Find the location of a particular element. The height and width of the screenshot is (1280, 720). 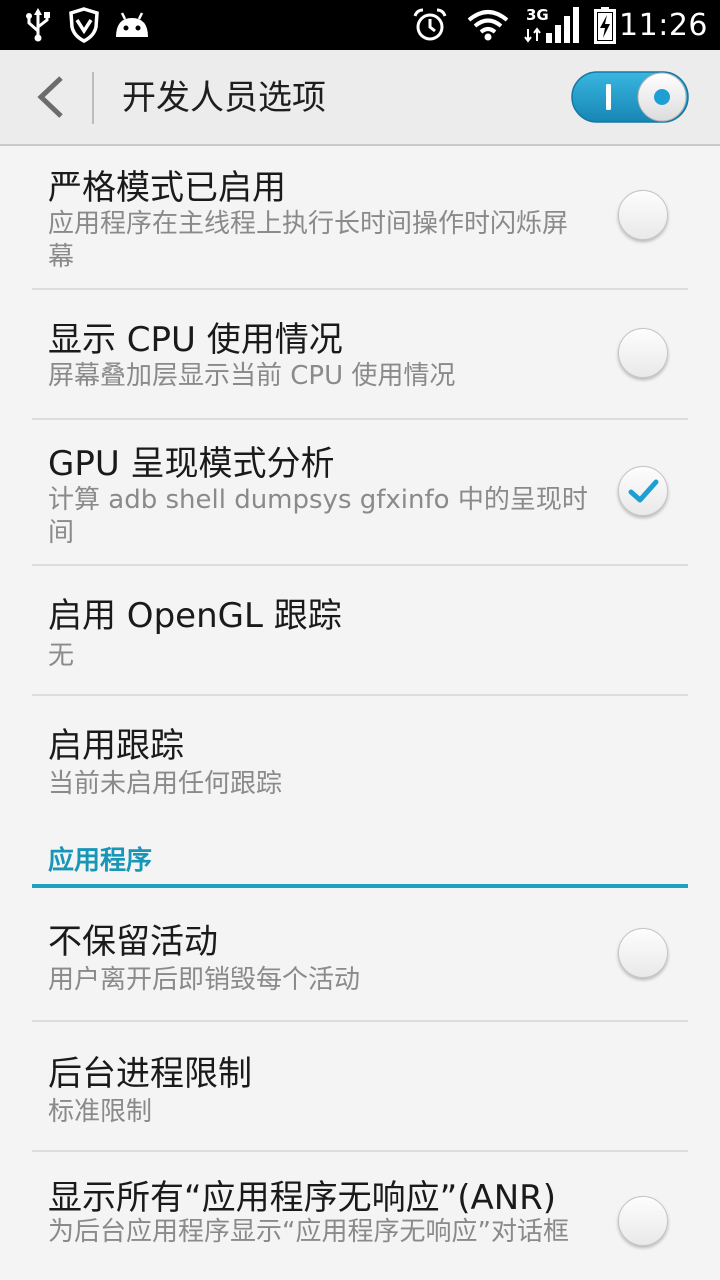

item-title: 不保留活动 is located at coordinates (133, 942).